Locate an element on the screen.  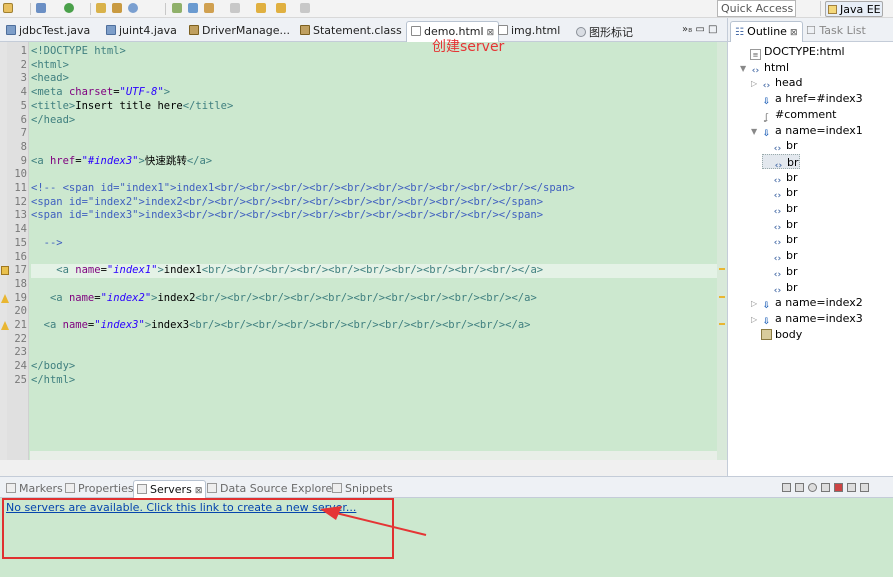
tab-img-html: img.html is located at coordinates (529, 31).